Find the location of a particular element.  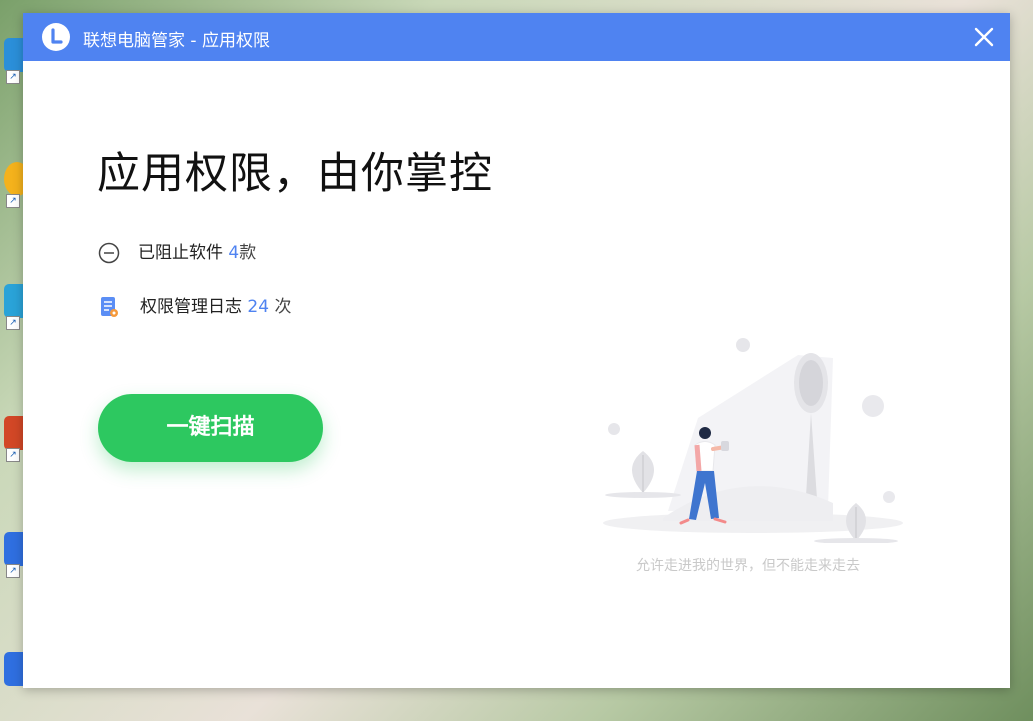

empty-state-illustration is located at coordinates (748, 433).